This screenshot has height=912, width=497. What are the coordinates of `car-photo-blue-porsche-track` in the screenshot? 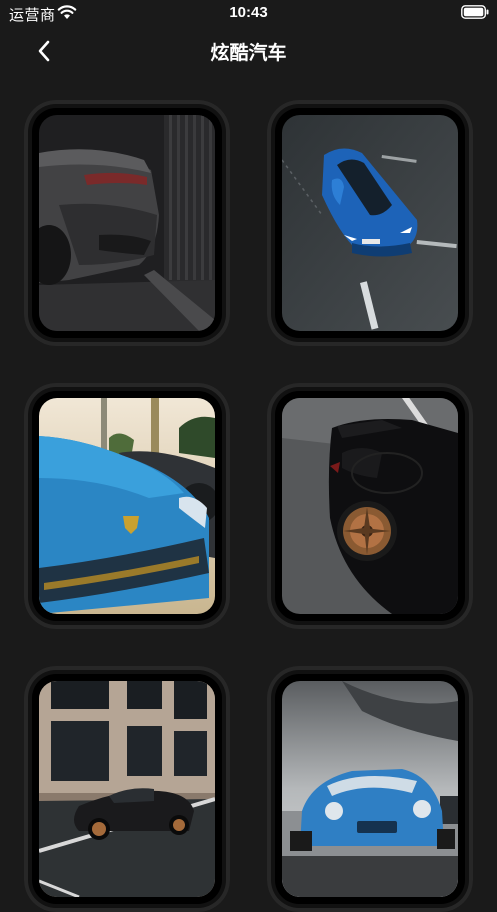 It's located at (370, 789).